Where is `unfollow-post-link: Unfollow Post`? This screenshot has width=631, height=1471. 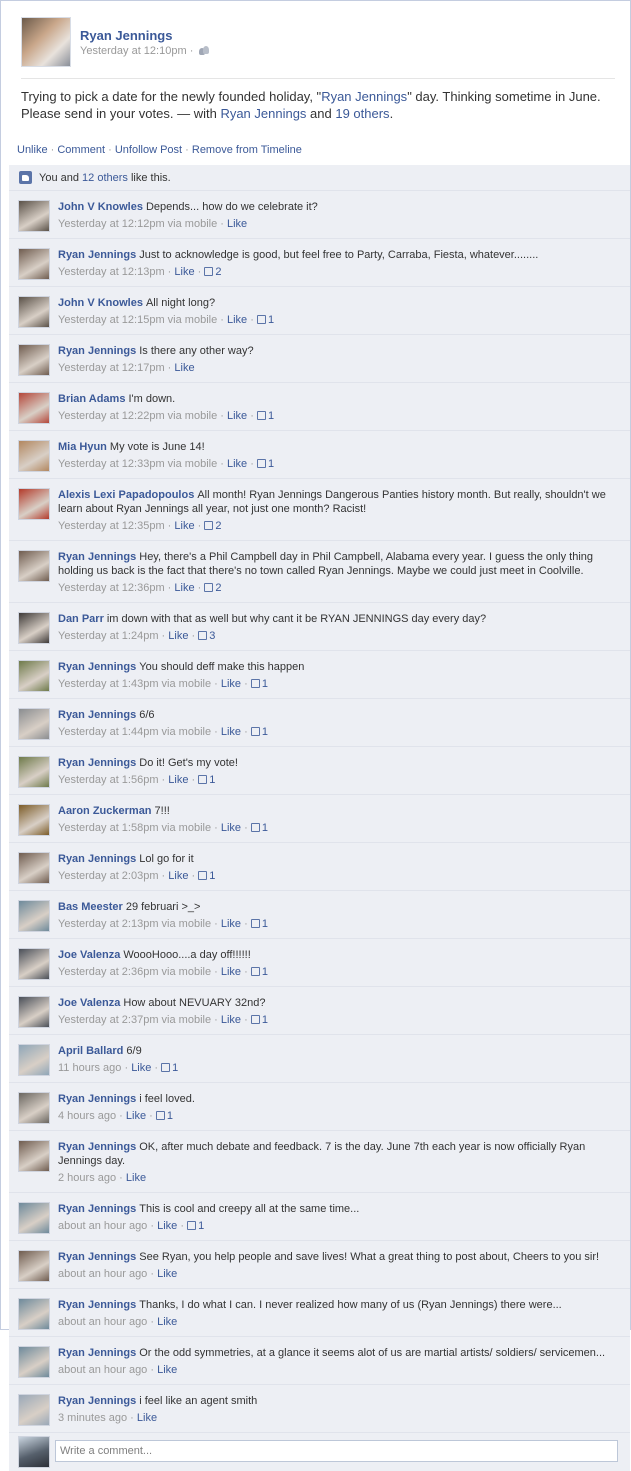
unfollow-post-link: Unfollow Post is located at coordinates (148, 150).